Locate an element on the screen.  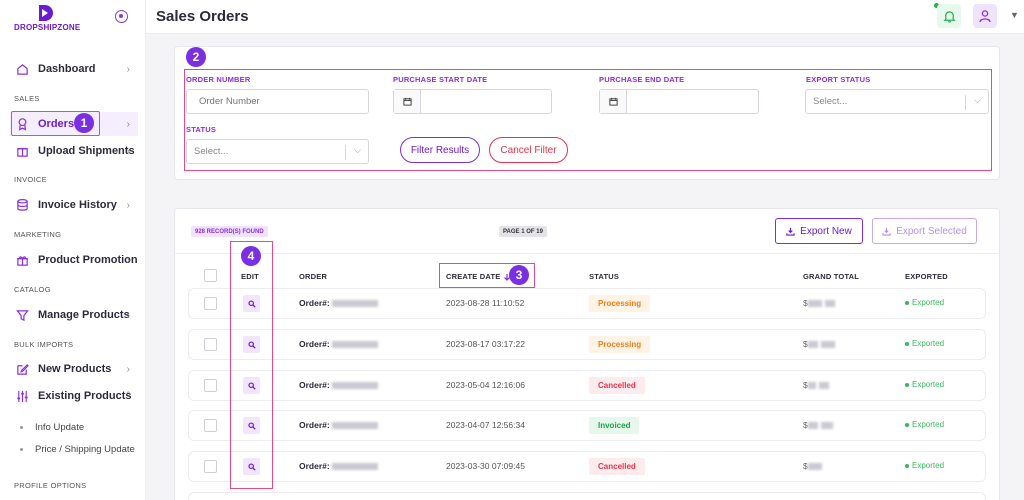
sidebar-item-product-promotion: Product Promotion › is located at coordinates (74, 260).